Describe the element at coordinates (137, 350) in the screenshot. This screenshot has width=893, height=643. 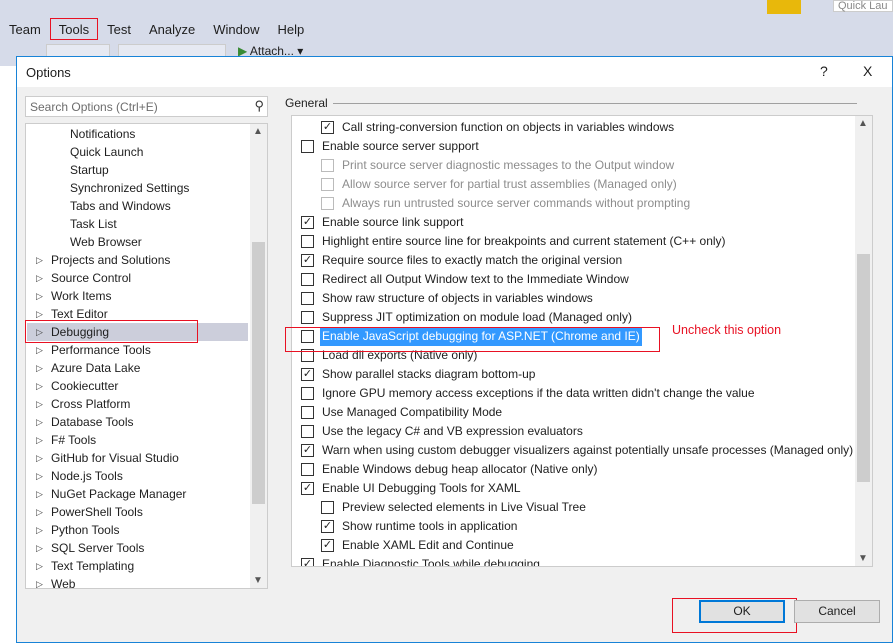
I see `tree-item: ▷ Performance Tools` at that location.